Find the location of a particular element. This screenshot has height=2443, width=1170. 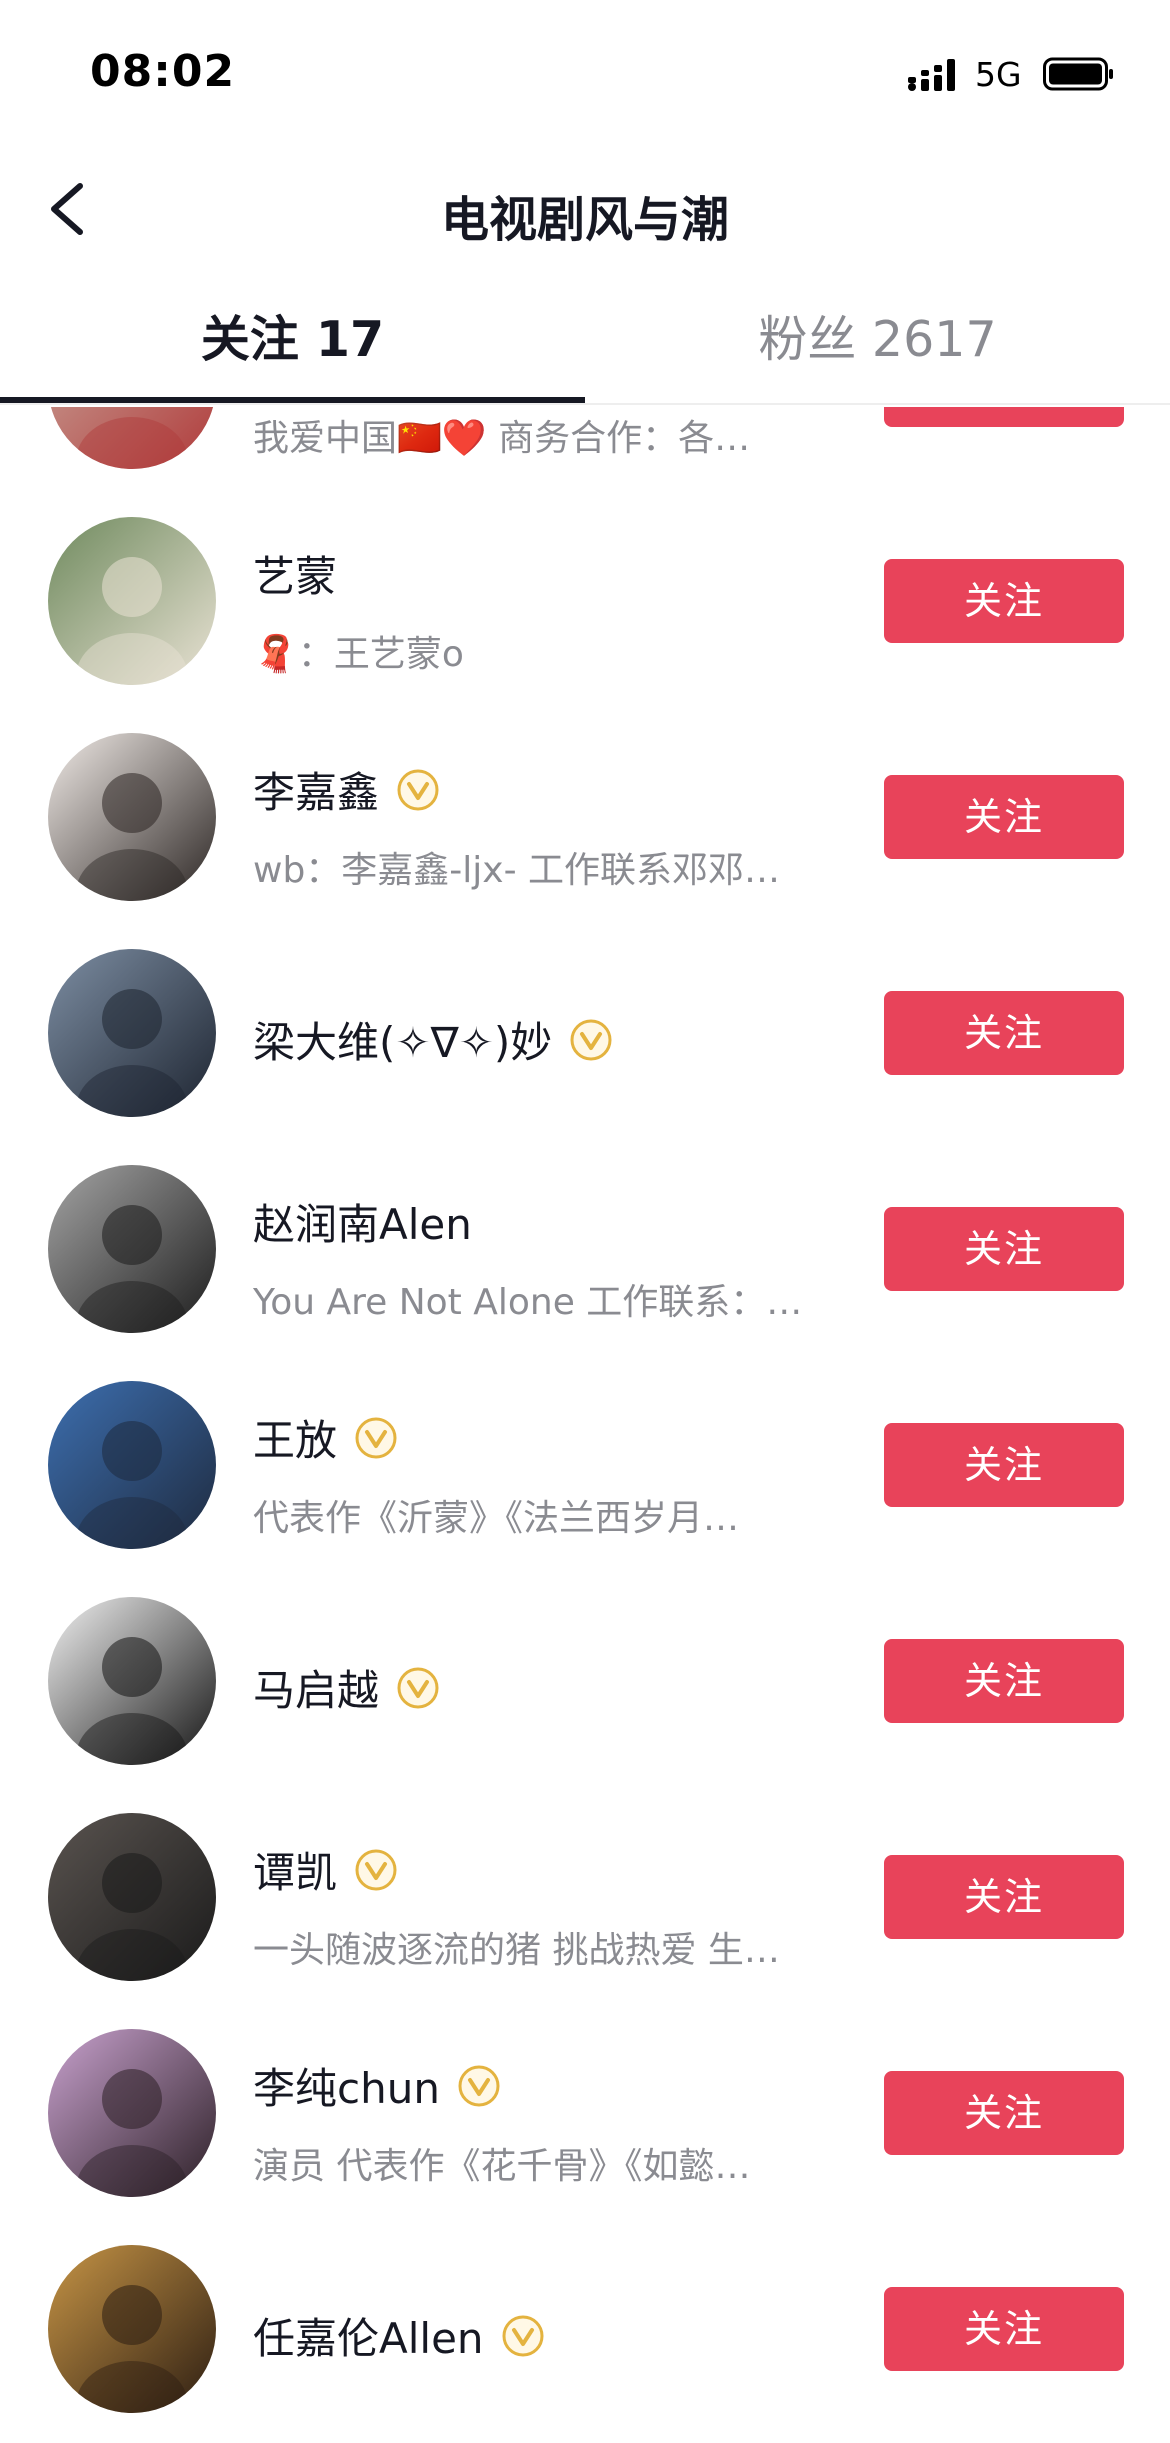

user-row: 我爱中国🇨🇳❤️ 商务合作：各… 关注 is located at coordinates (585, 450).